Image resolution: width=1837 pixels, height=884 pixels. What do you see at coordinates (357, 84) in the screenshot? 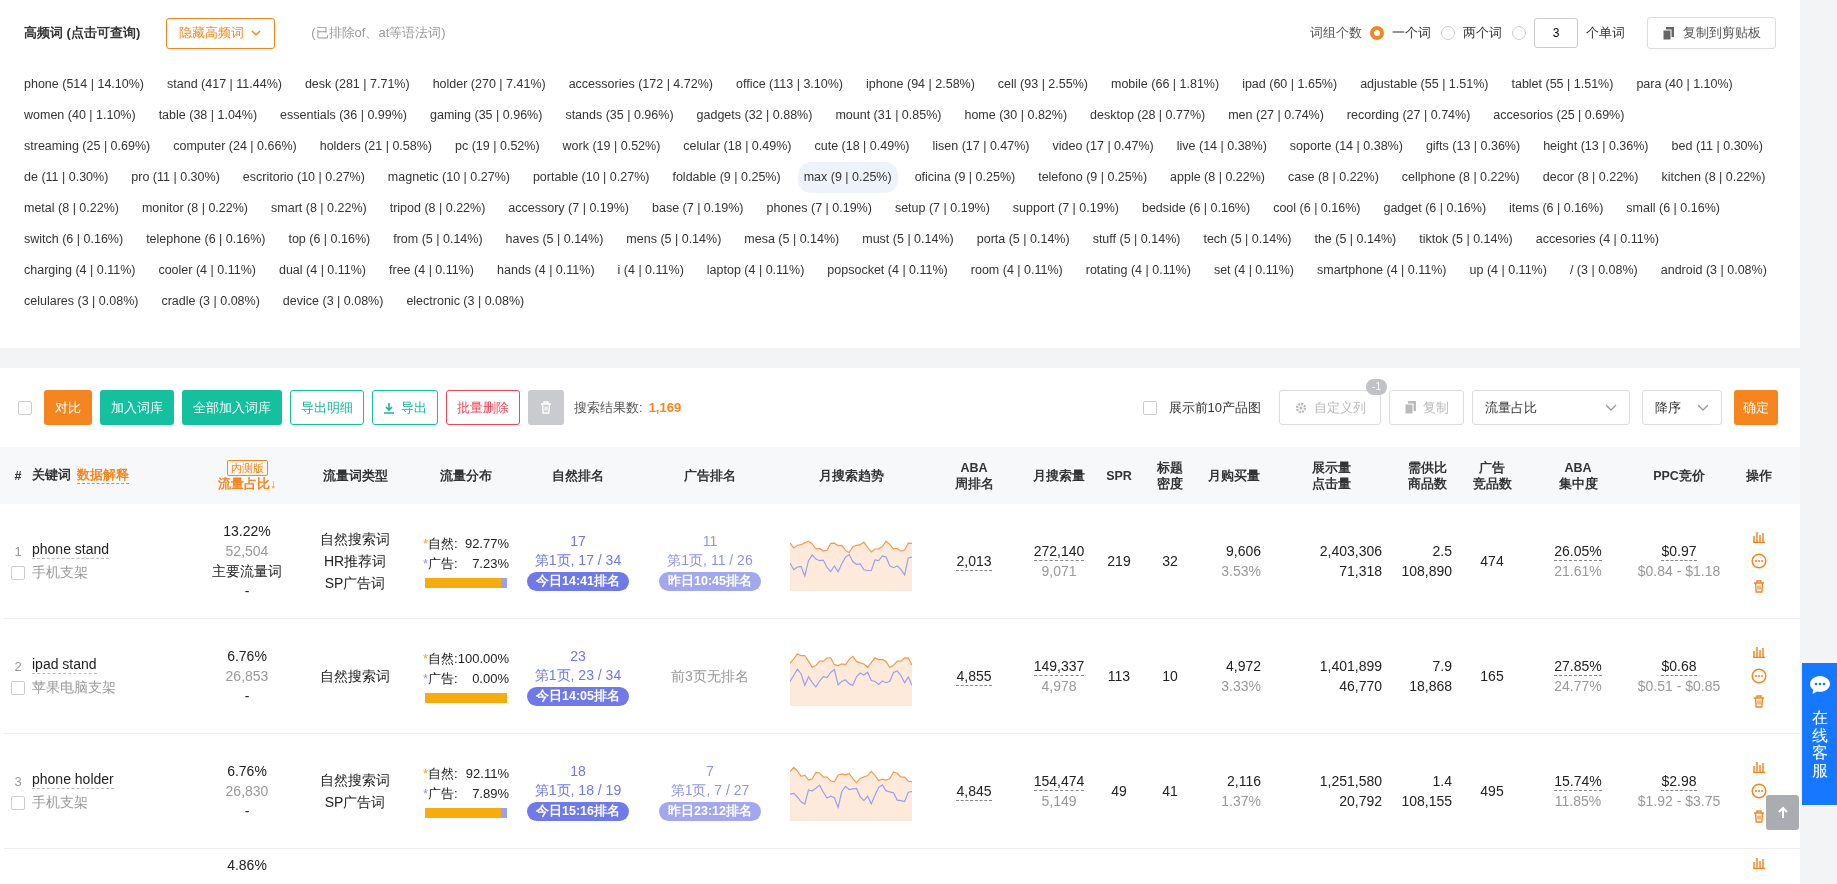
I see `keyword-tag: desk (281 | 7.71%)` at bounding box center [357, 84].